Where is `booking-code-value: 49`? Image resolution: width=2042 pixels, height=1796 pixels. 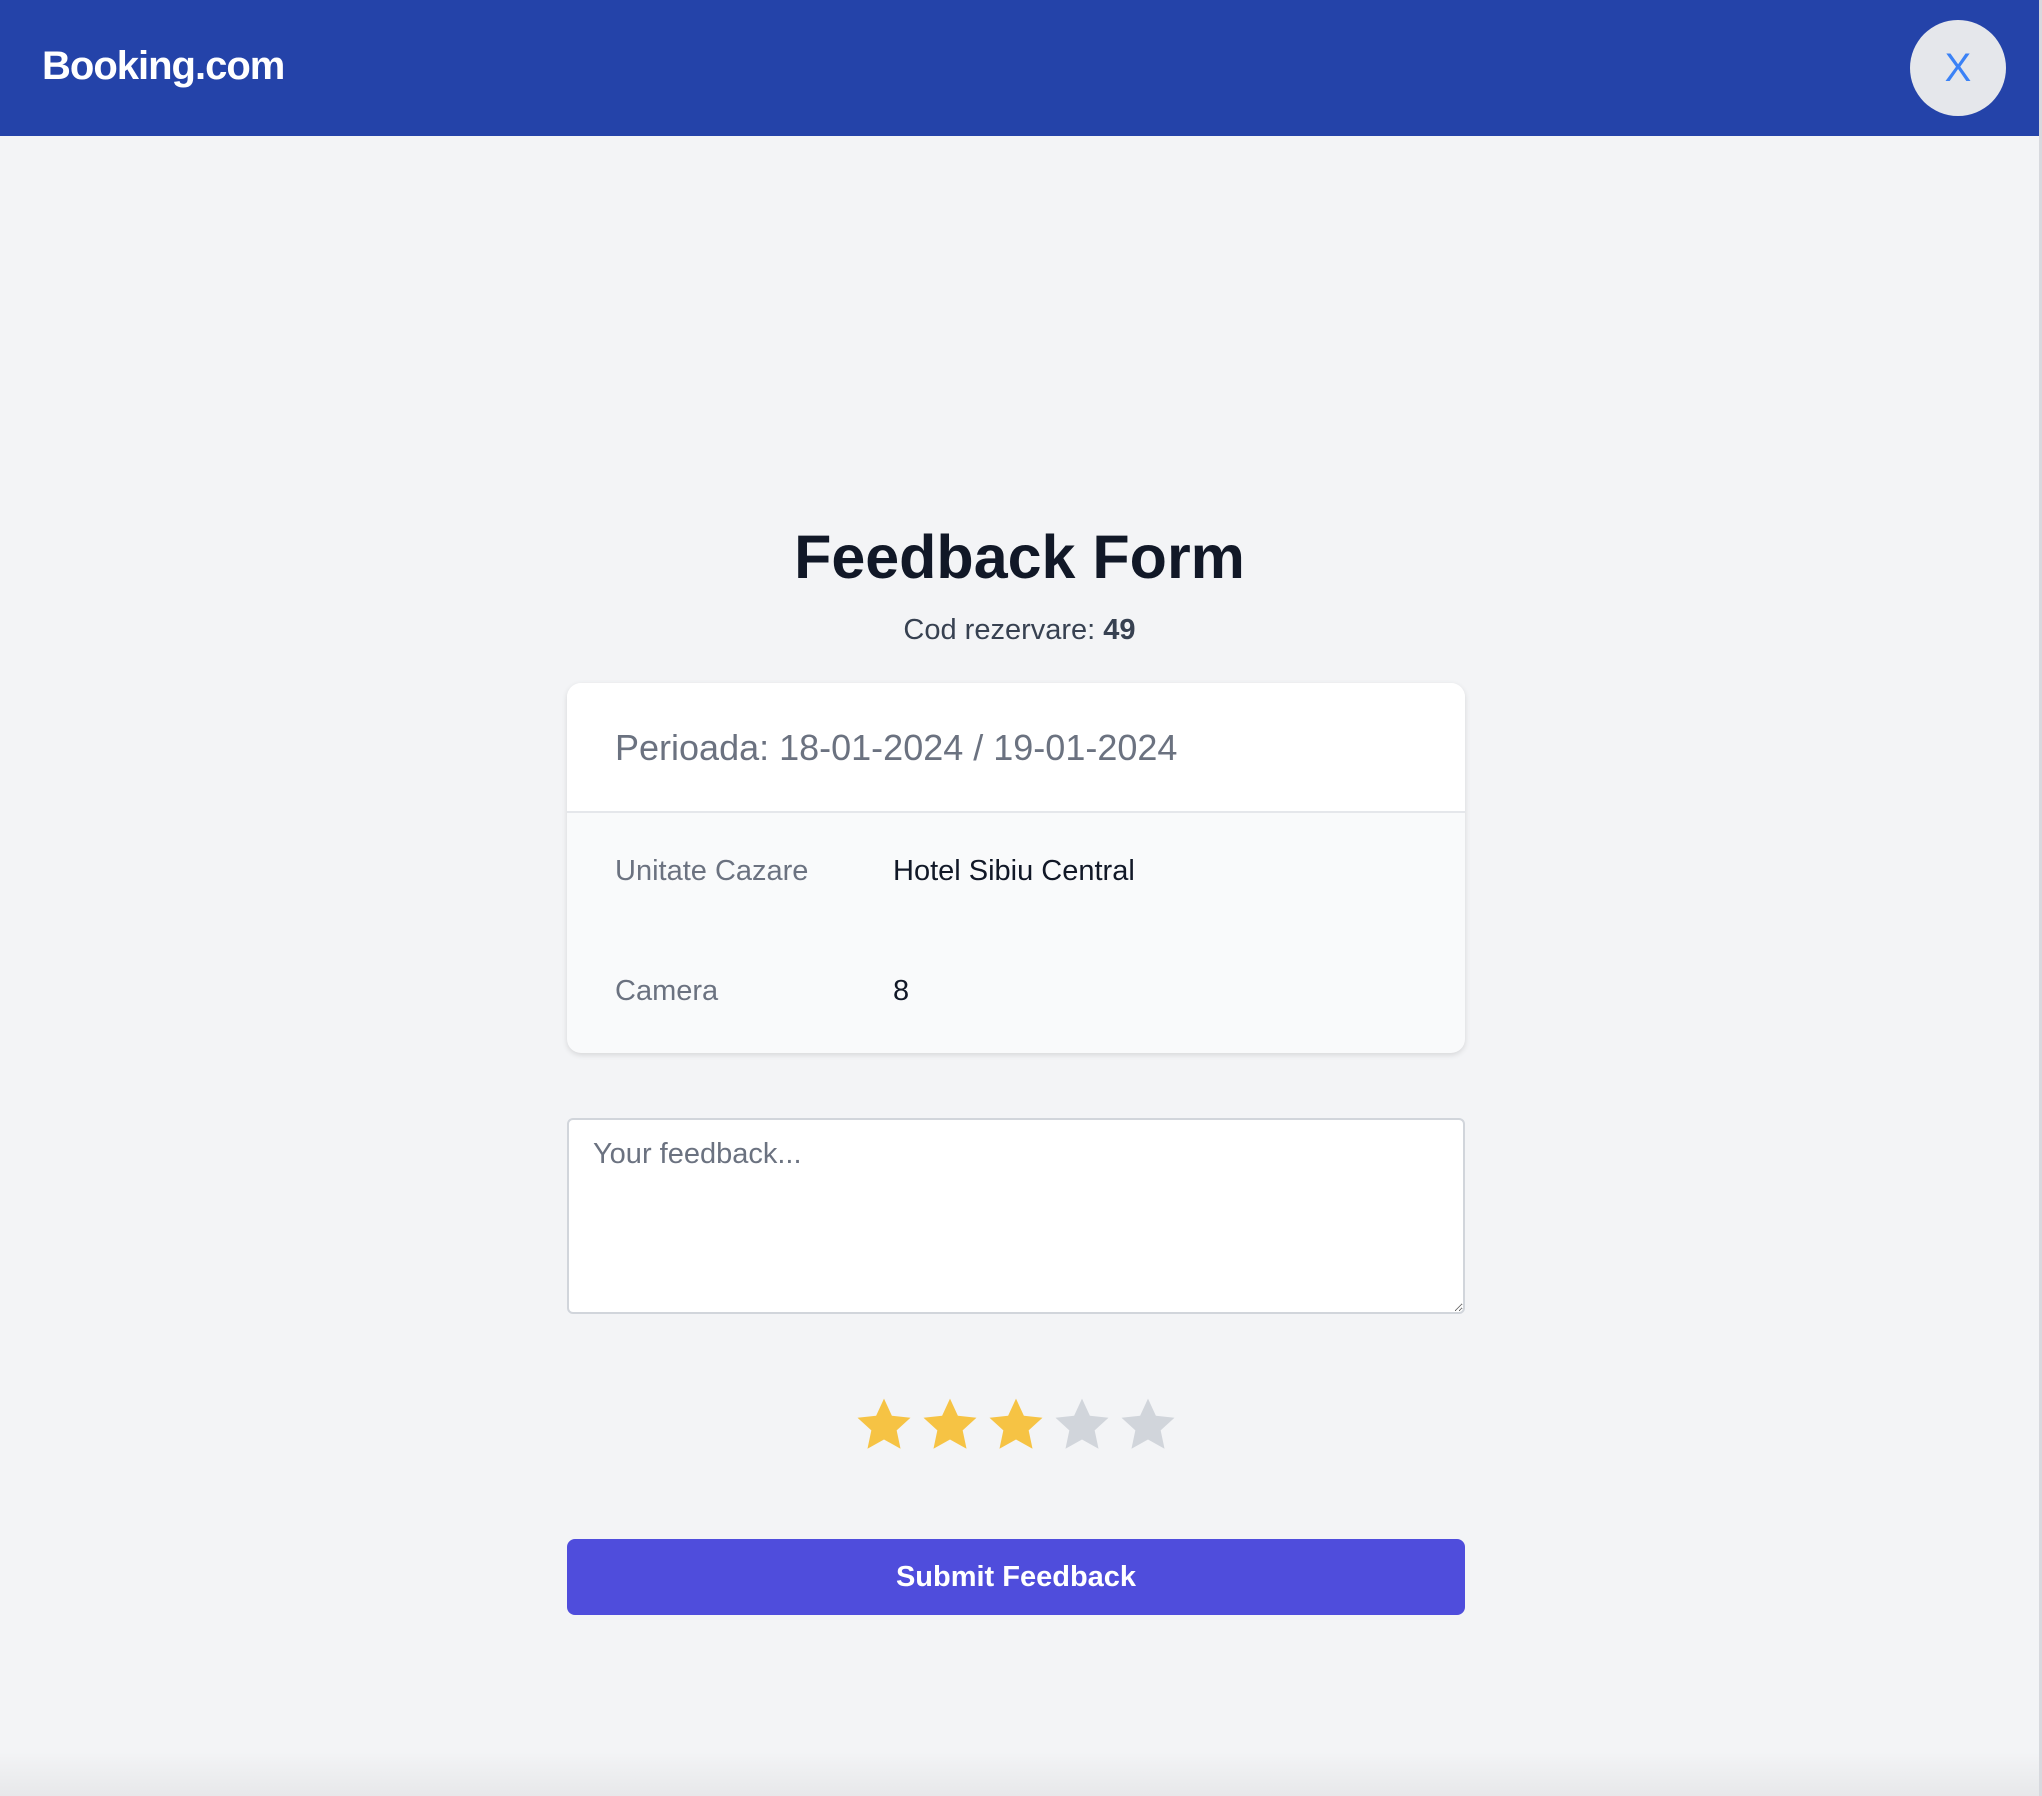
booking-code-value: 49 is located at coordinates (1119, 630).